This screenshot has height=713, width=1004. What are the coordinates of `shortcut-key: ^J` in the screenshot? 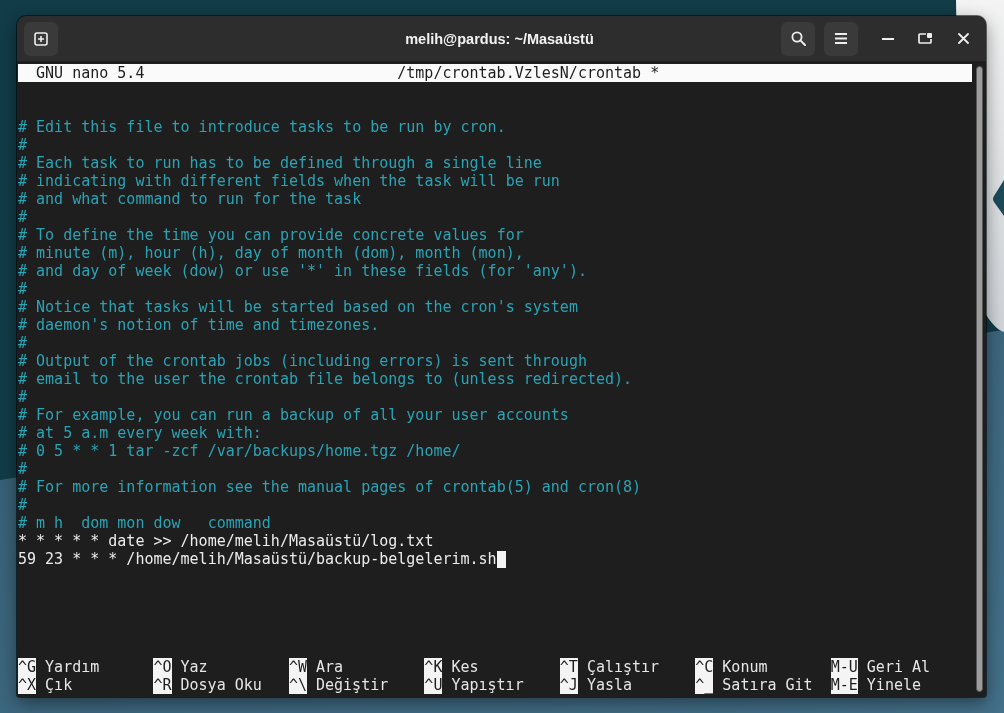 It's located at (568, 685).